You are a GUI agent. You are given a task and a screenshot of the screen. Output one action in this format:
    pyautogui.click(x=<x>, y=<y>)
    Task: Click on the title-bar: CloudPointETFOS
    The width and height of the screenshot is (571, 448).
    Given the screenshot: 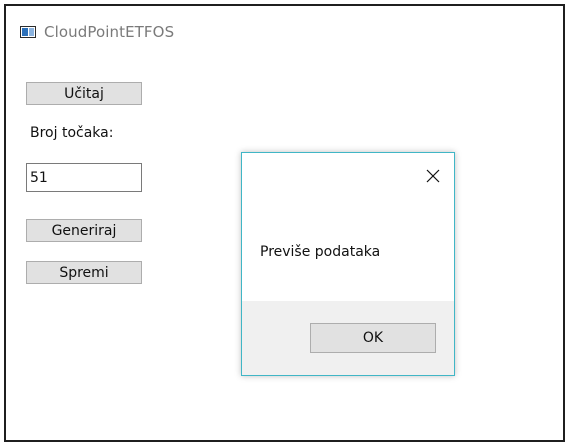 What is the action you would take?
    pyautogui.click(x=97, y=32)
    